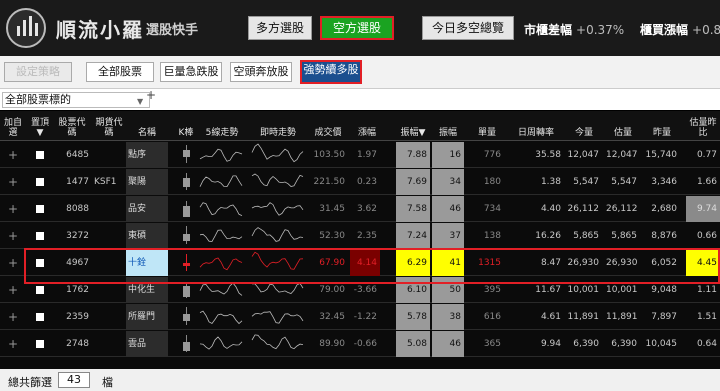  What do you see at coordinates (147, 290) in the screenshot?
I see `stock-name: 中化生` at bounding box center [147, 290].